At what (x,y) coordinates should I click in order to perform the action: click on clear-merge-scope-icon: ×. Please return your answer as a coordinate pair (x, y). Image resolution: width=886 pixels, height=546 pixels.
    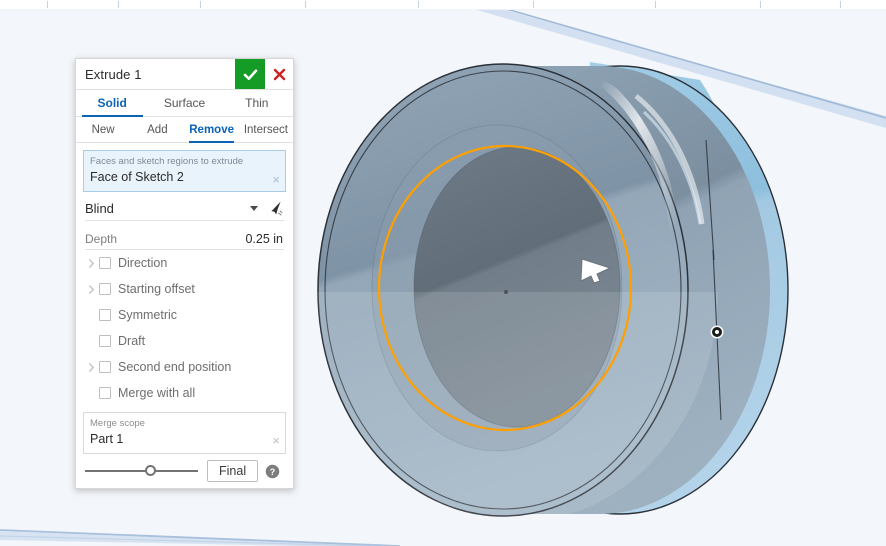
    Looking at the image, I should click on (276, 440).